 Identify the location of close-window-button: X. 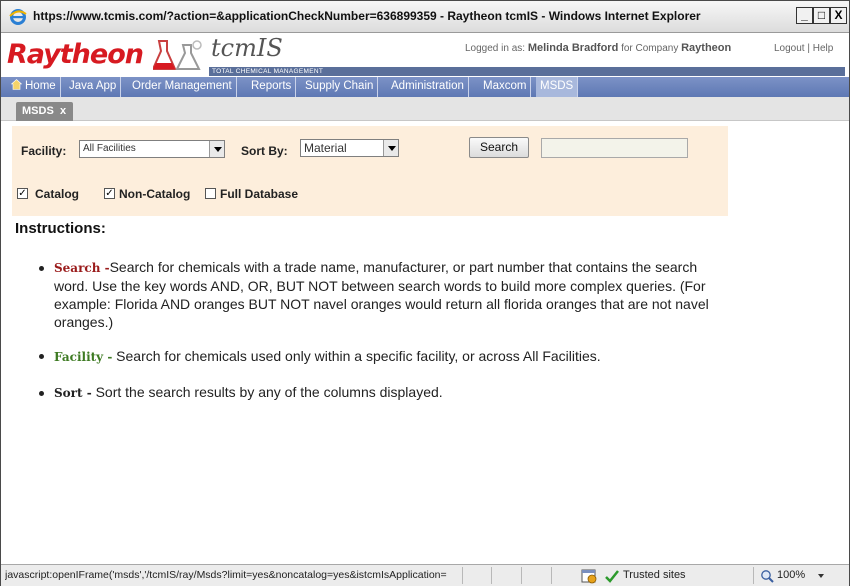
(838, 15).